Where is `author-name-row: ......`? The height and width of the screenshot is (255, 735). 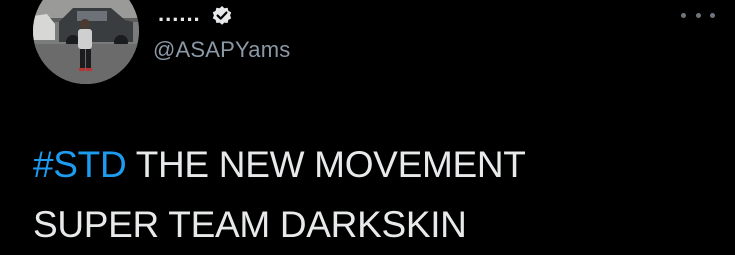
author-name-row: ...... is located at coordinates (195, 16).